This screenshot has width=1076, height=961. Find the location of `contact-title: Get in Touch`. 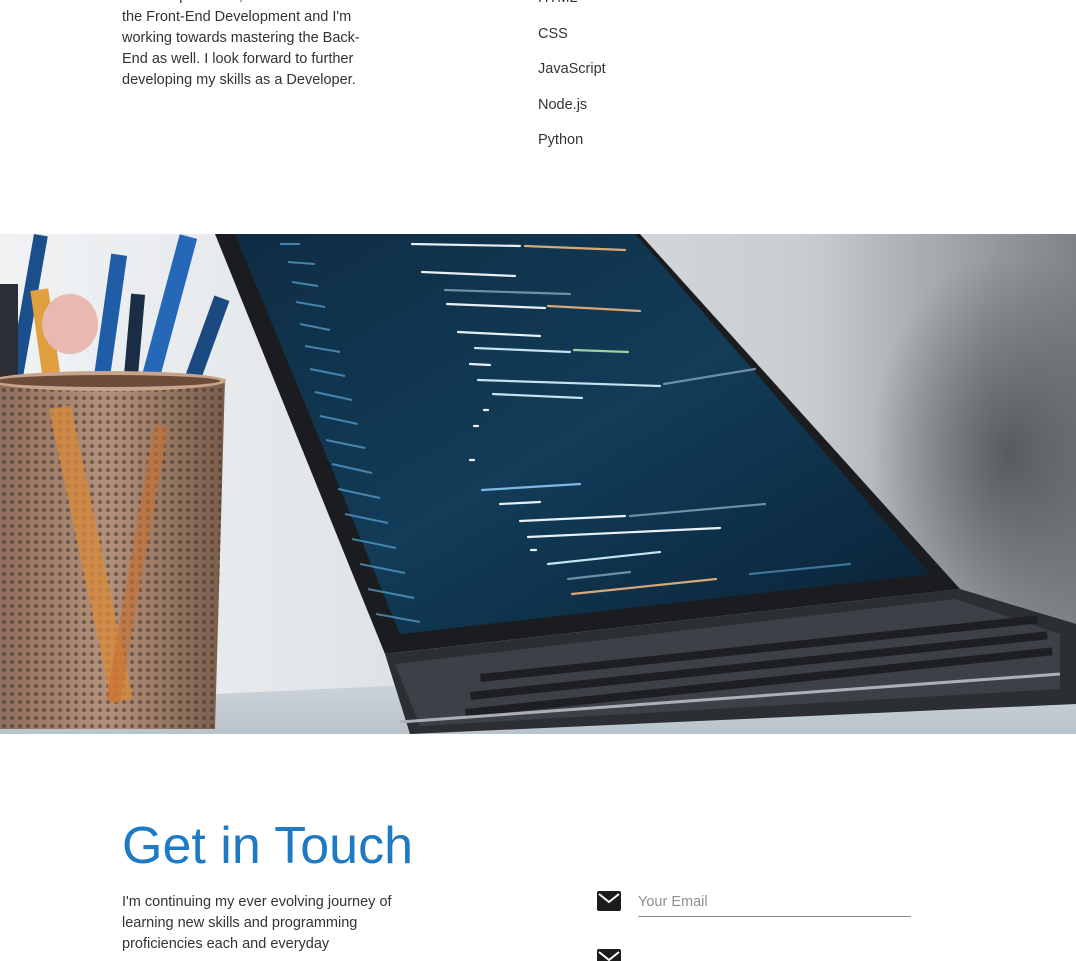

contact-title: Get in Touch is located at coordinates (268, 846).